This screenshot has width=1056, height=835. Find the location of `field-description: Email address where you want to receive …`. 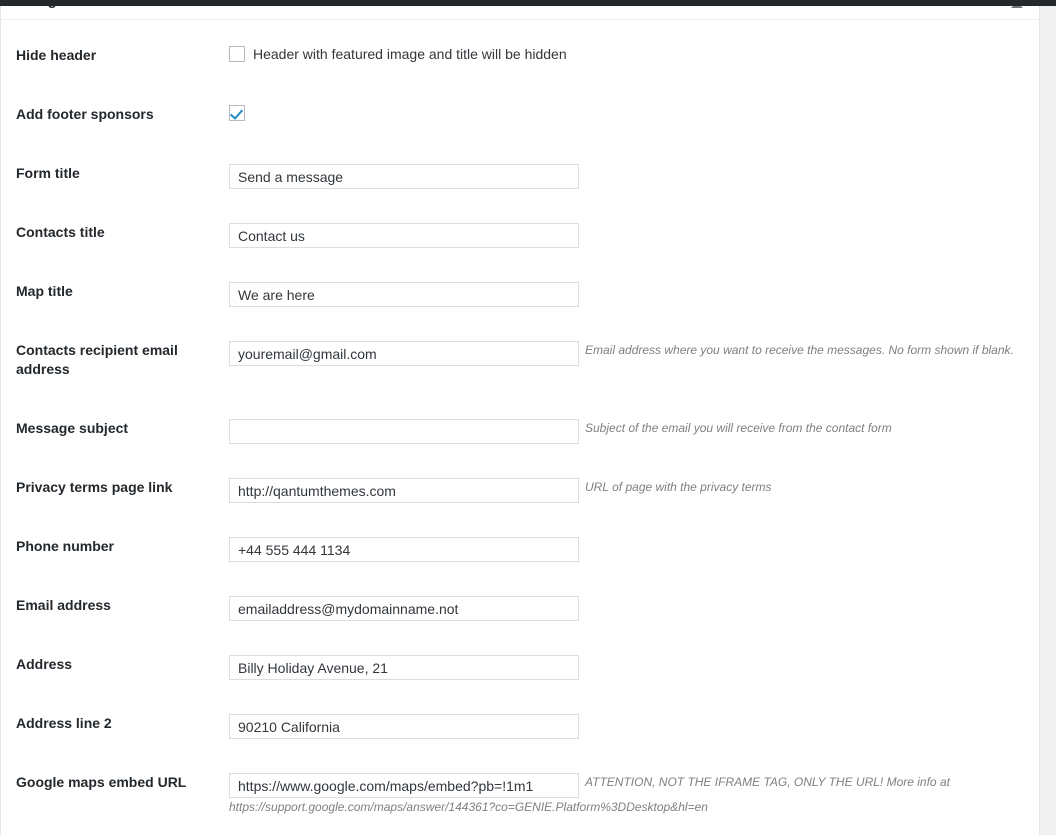

field-description: Email address where you want to receive … is located at coordinates (799, 350).